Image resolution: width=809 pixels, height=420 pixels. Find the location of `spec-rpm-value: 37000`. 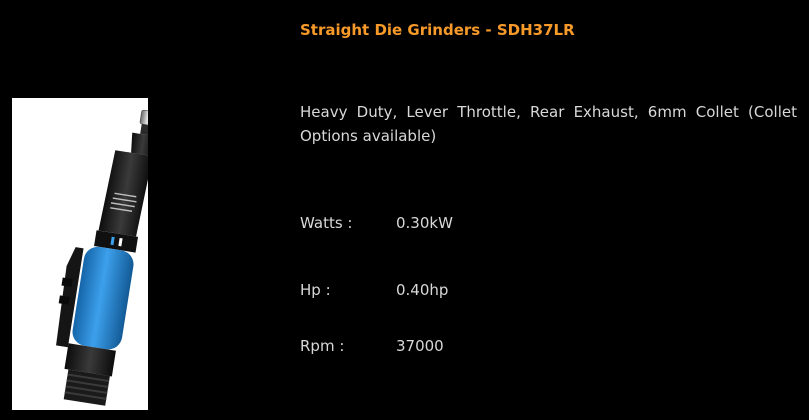

spec-rpm-value: 37000 is located at coordinates (420, 346).